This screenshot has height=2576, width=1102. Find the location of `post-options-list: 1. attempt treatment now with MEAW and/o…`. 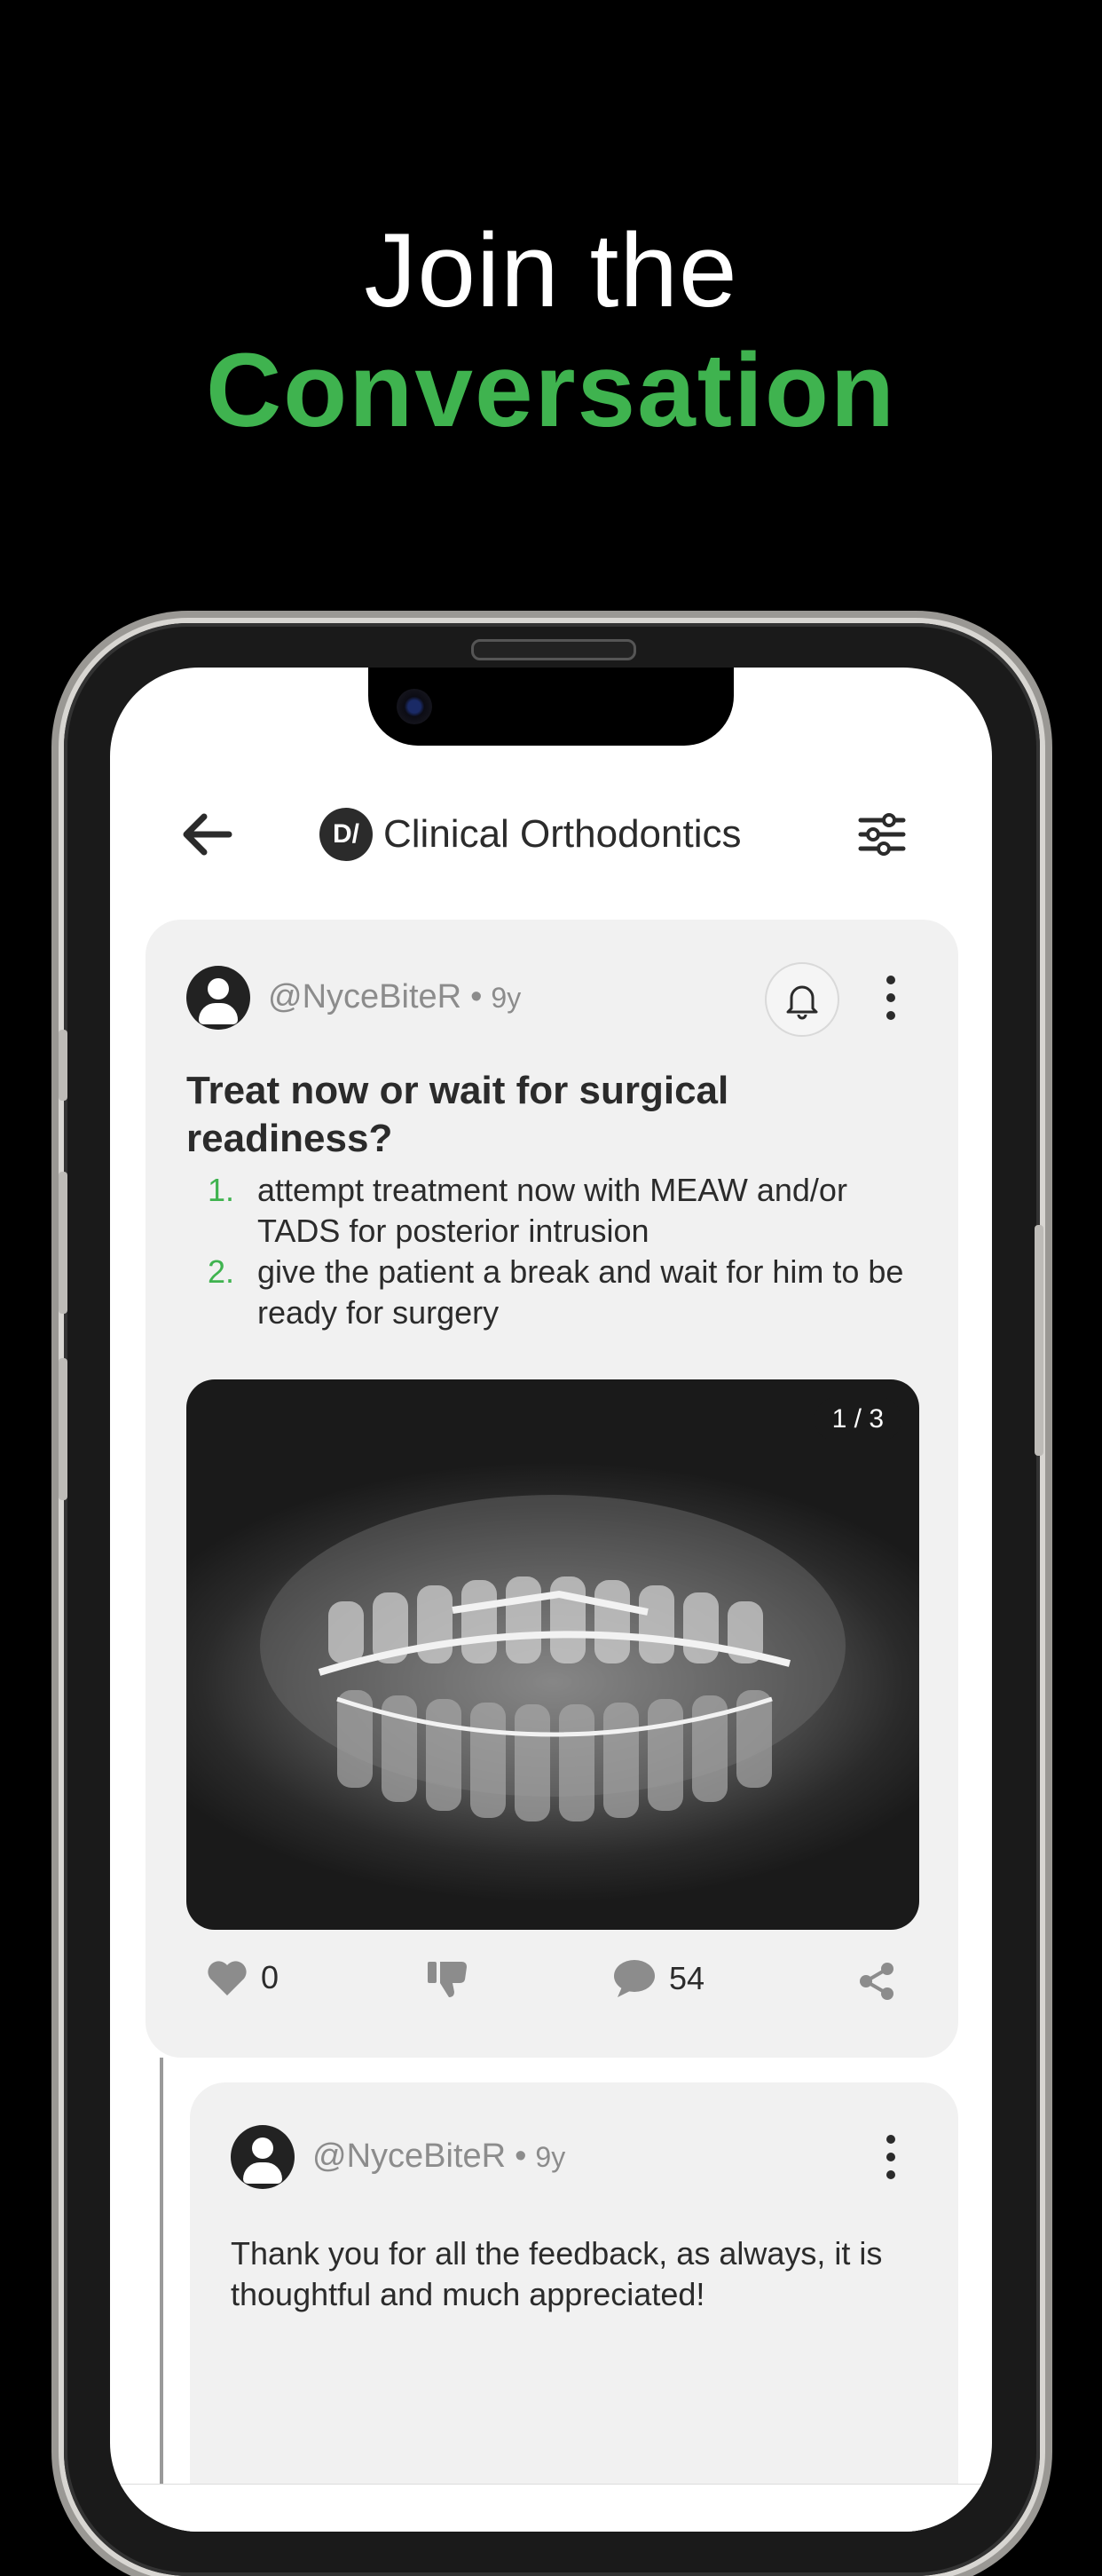

post-options-list: 1. attempt treatment now with MEAW and/o… is located at coordinates (550, 1251).